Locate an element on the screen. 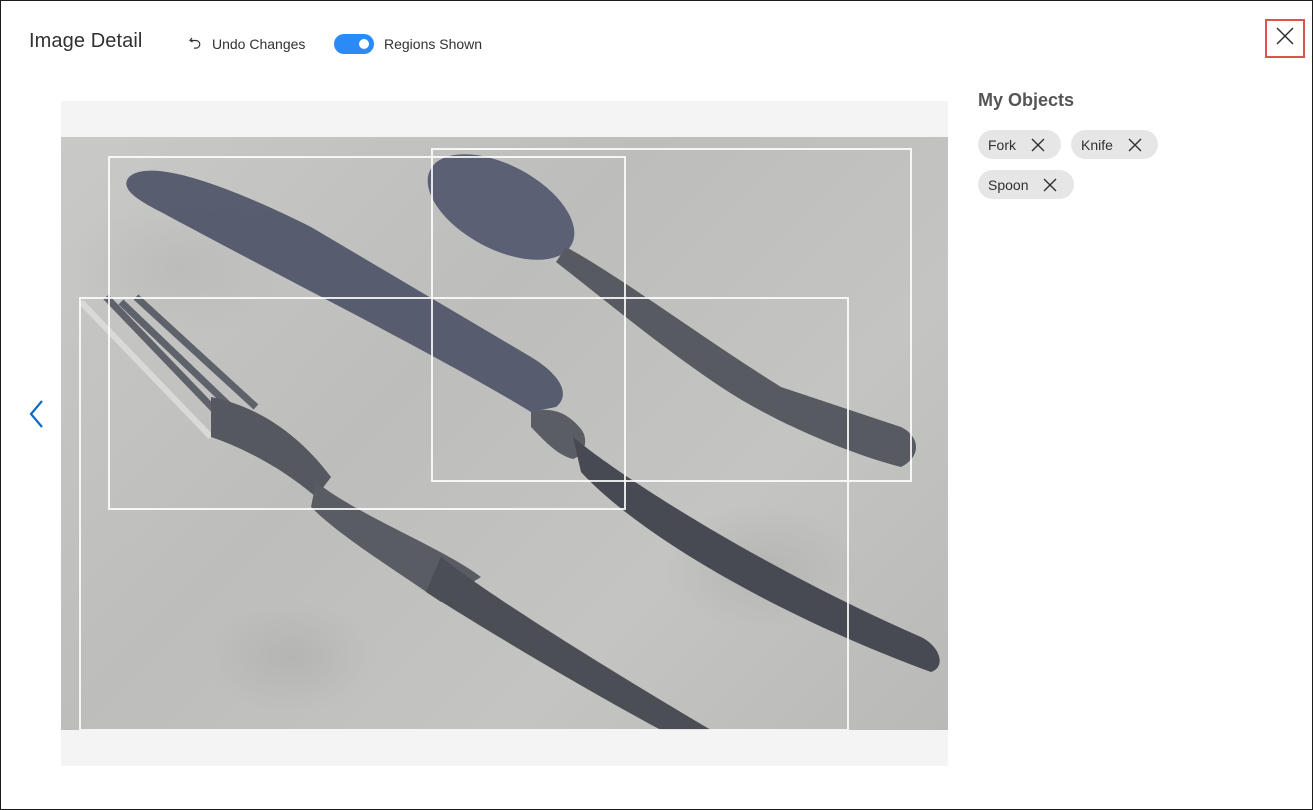 The width and height of the screenshot is (1313, 810). remove-tag-spoon-button is located at coordinates (1050, 185).